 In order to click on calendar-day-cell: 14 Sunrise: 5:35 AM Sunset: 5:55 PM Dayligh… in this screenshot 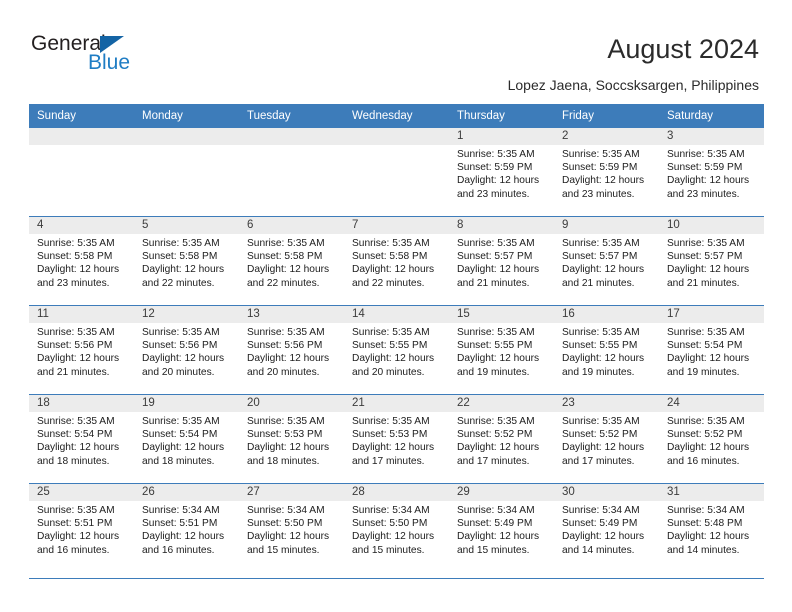, I will do `click(396, 350)`.